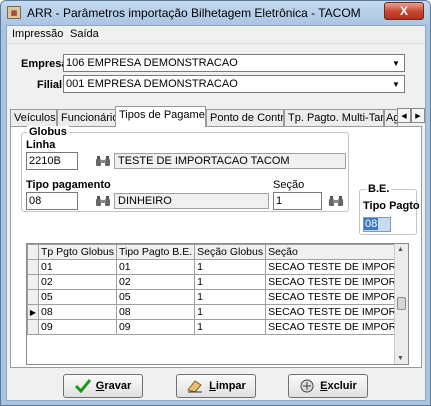  I want to click on linha-code-input: 2210B, so click(52, 161).